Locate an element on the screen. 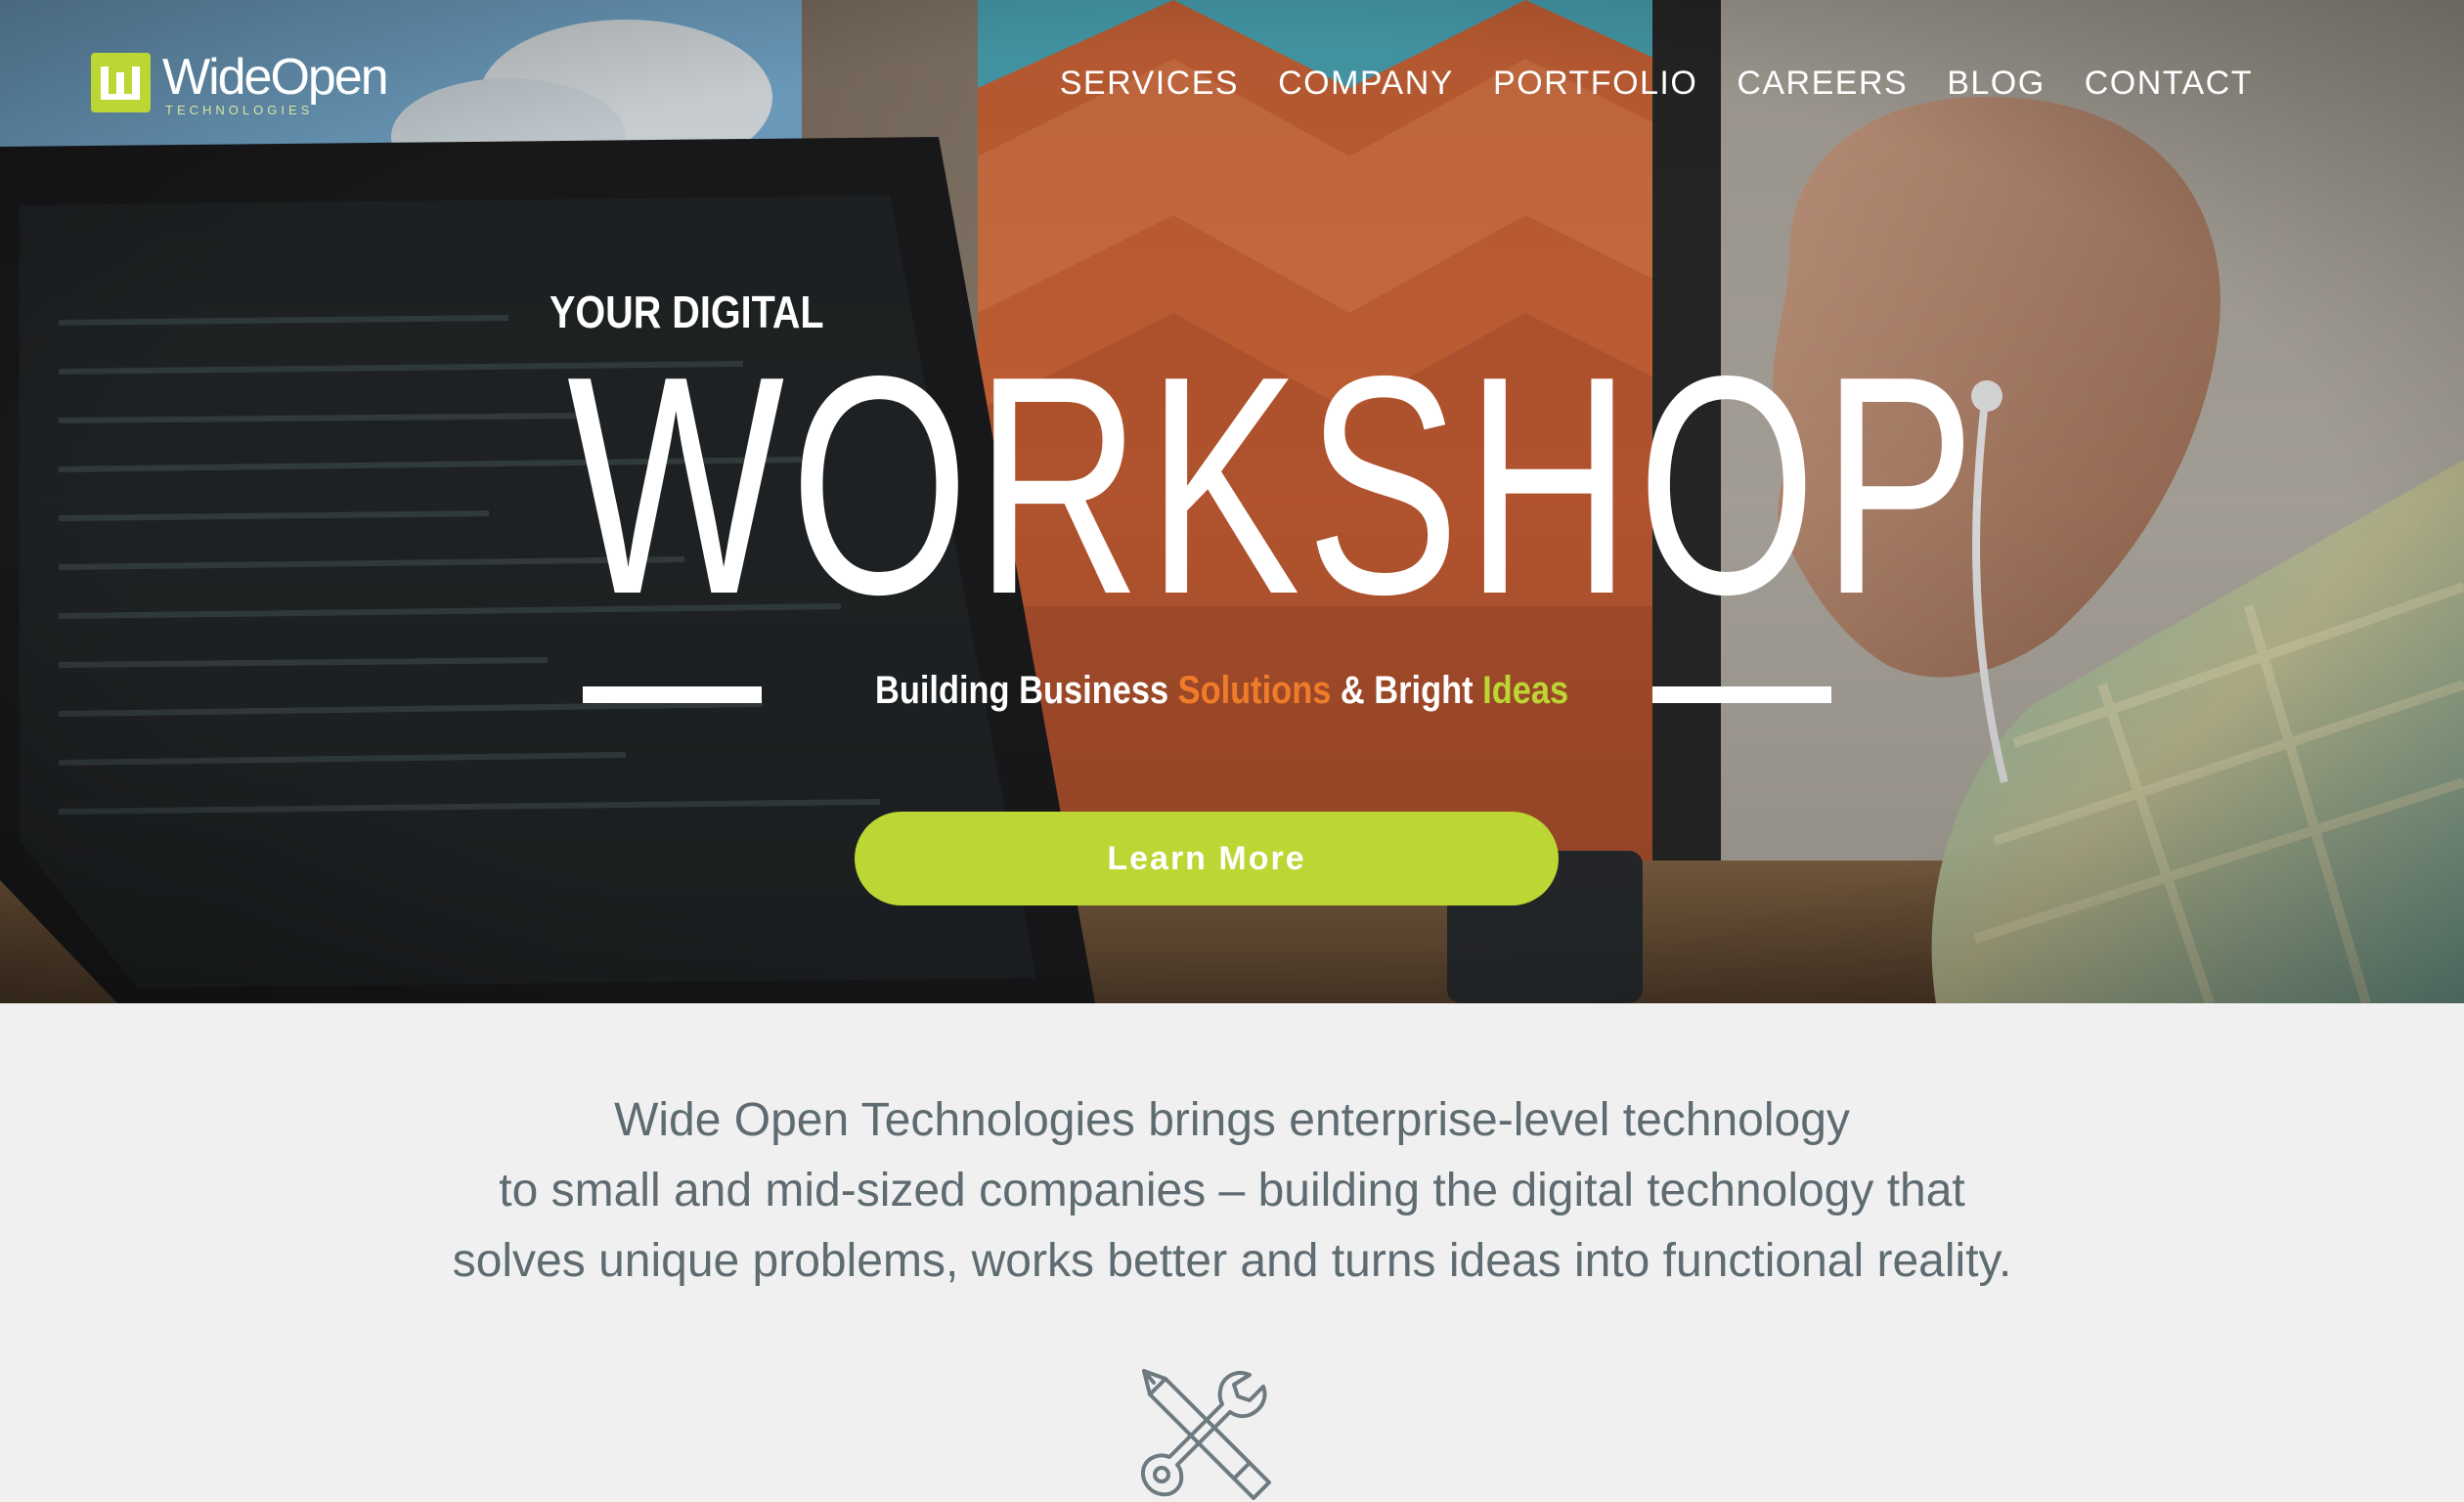 This screenshot has width=2464, height=1502. divider-left is located at coordinates (672, 694).